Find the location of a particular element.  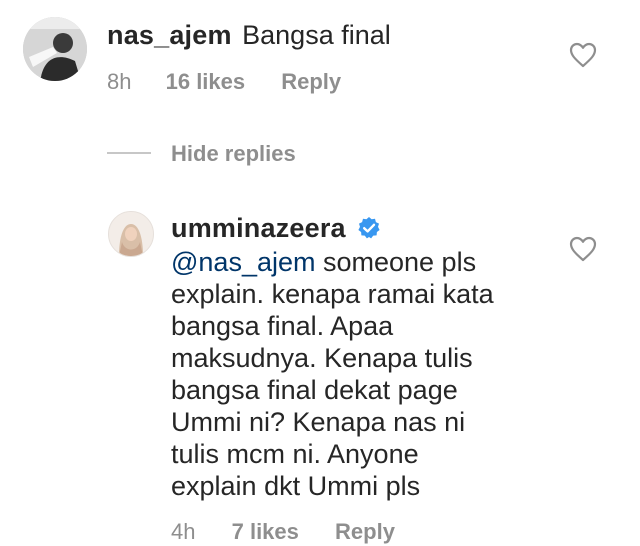

reply-meta: 4h 7 likes Reply is located at coordinates (283, 532).